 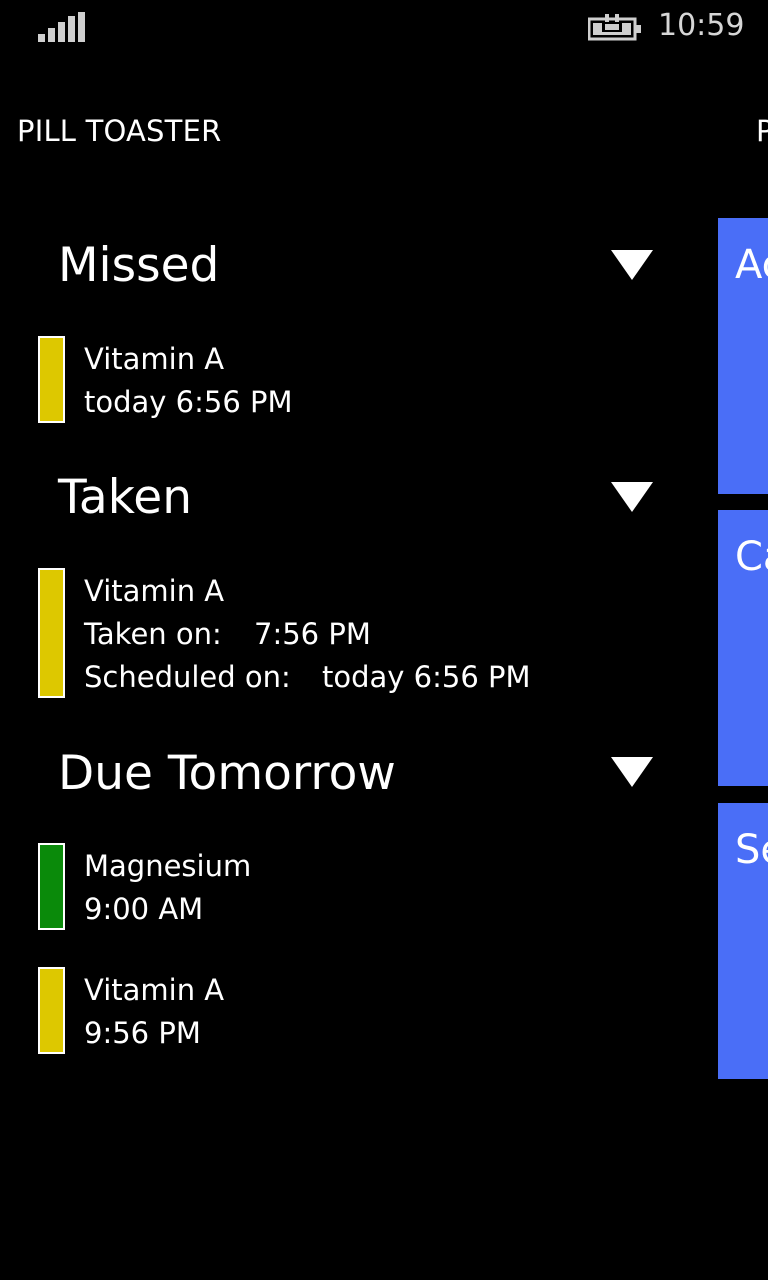 I want to click on tile-label: Ac, so click(x=751, y=265).